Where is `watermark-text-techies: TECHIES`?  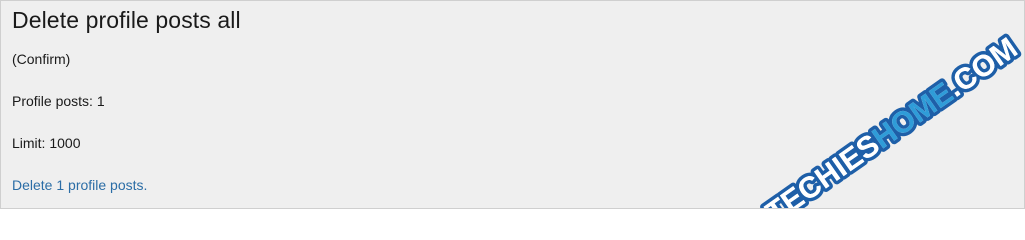
watermark-text-techies: TECHIES is located at coordinates (822, 168).